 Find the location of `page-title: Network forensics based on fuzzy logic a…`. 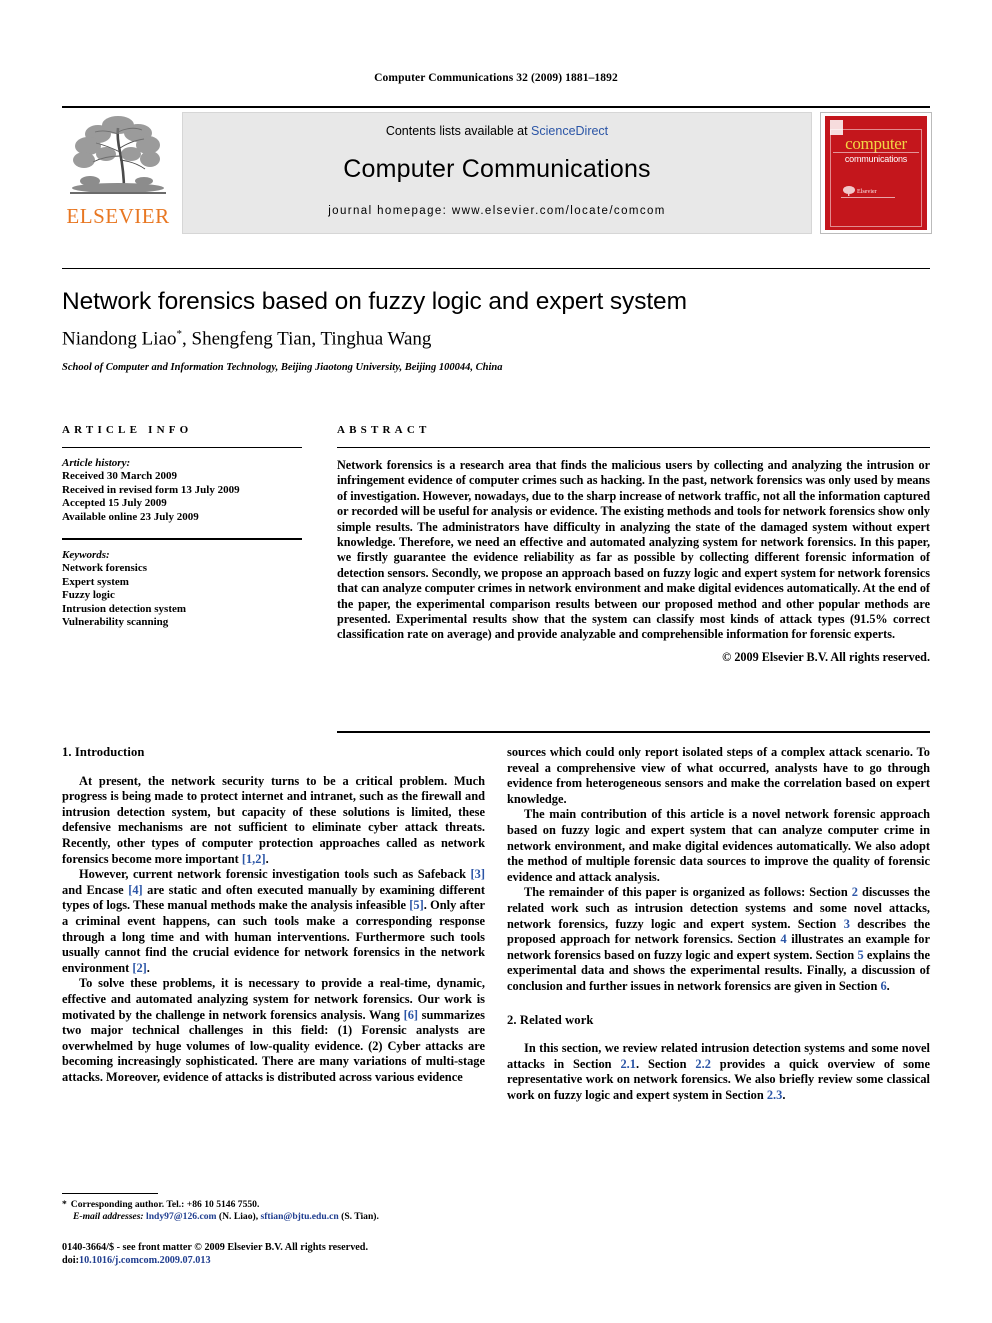

page-title: Network forensics based on fuzzy logic a… is located at coordinates (374, 301).